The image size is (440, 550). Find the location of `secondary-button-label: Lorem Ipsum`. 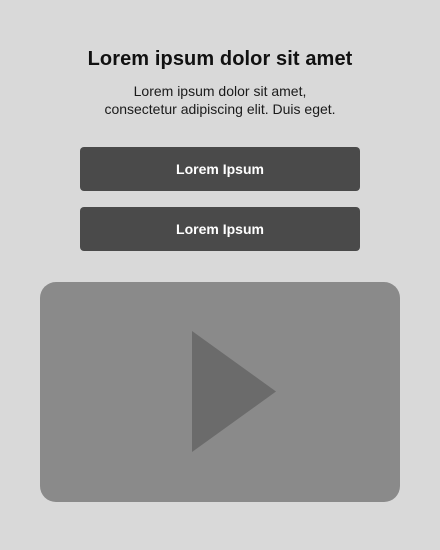

secondary-button-label: Lorem Ipsum is located at coordinates (220, 229).